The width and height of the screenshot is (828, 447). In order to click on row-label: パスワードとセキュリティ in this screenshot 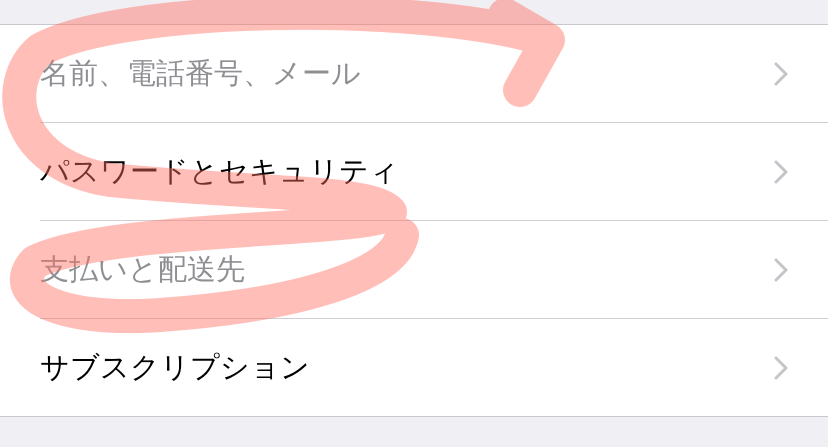, I will do `click(220, 171)`.